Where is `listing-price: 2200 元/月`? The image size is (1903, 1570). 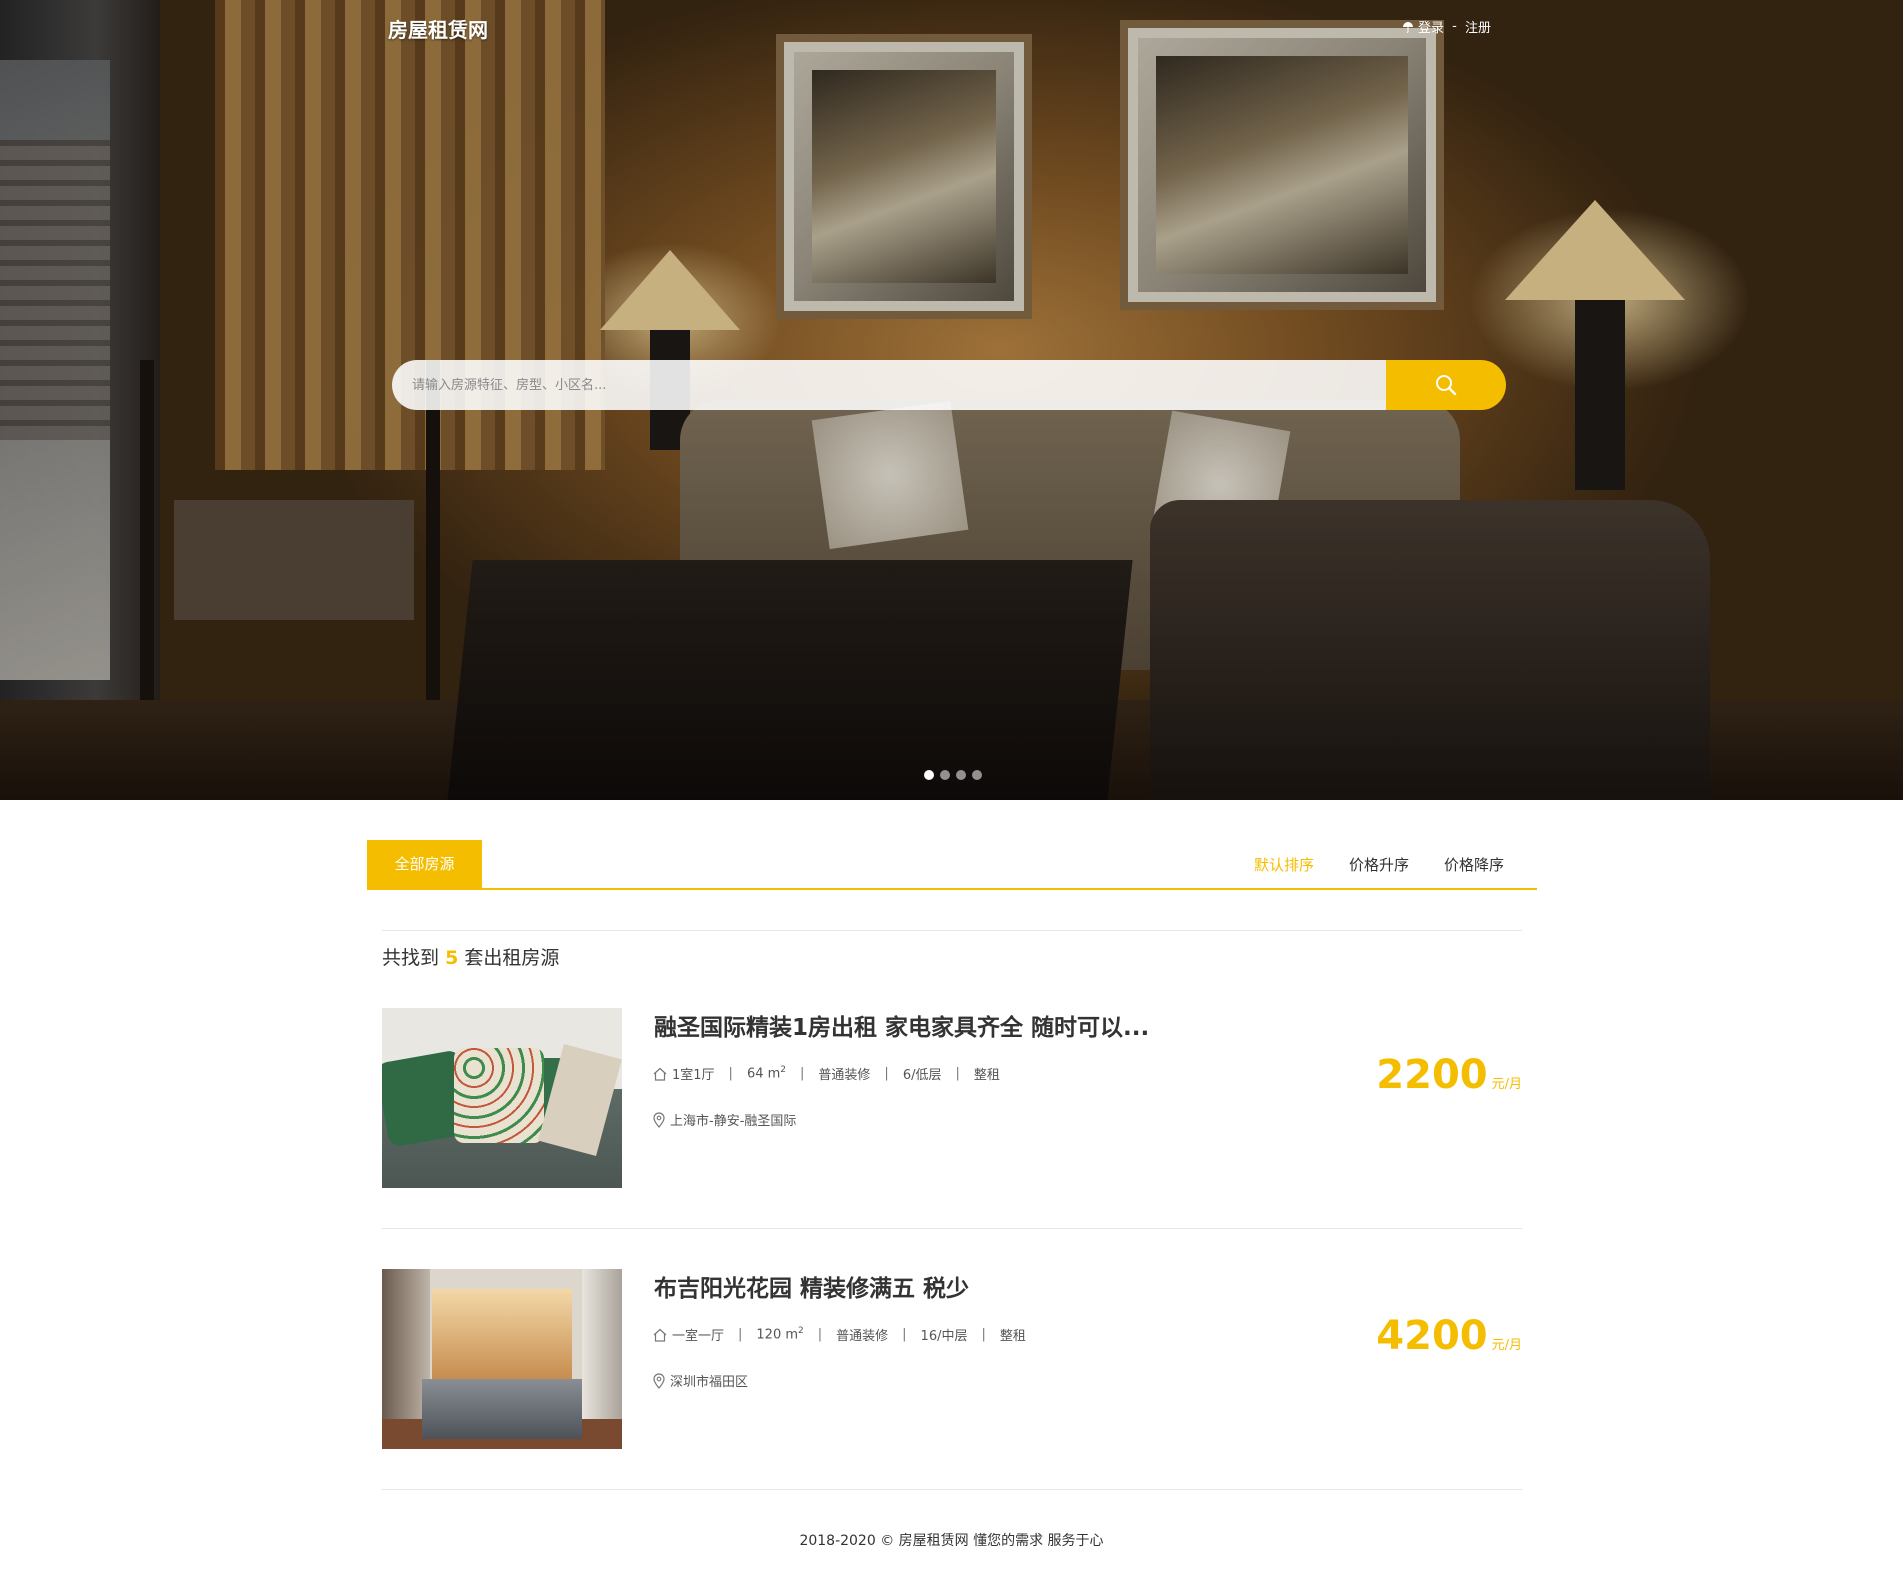
listing-price: 2200 元/月 is located at coordinates (1449, 1075).